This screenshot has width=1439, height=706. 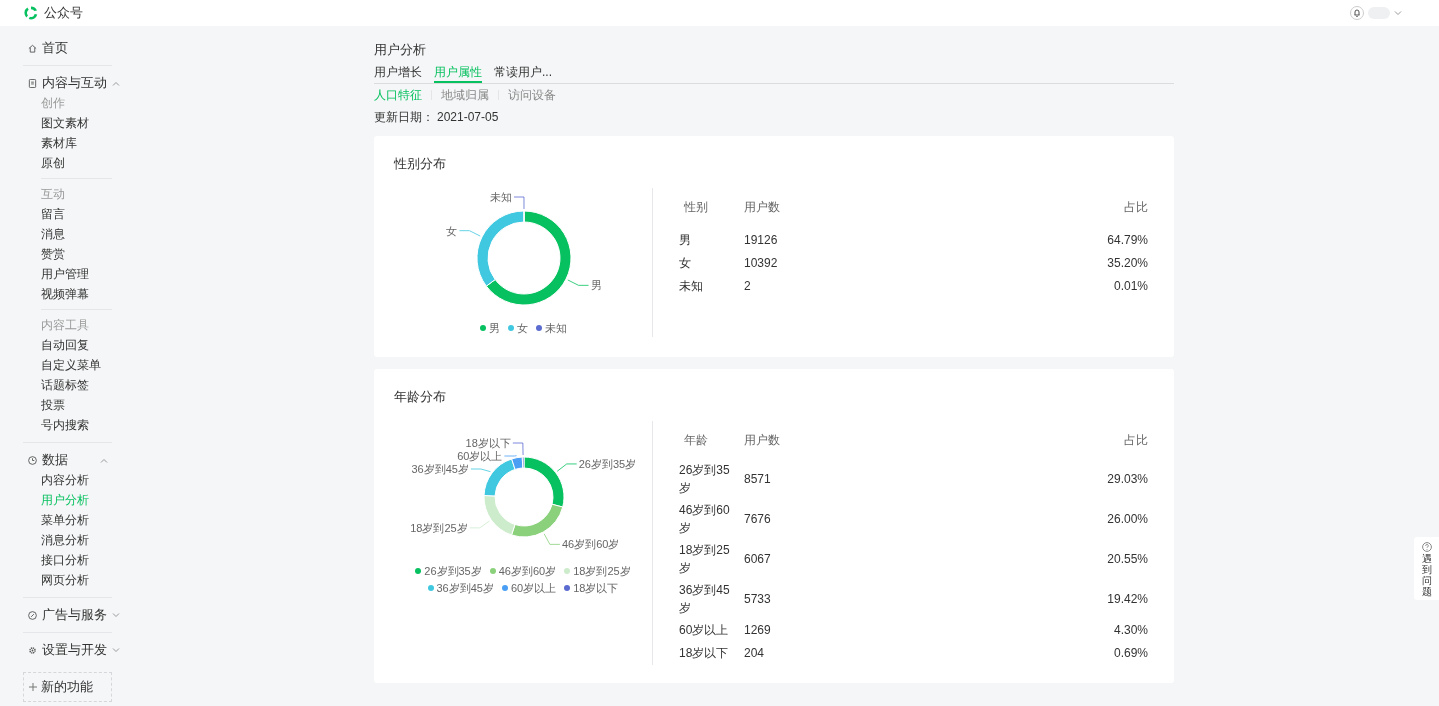 What do you see at coordinates (501, 197) in the screenshot?
I see `slice-label: 未知` at bounding box center [501, 197].